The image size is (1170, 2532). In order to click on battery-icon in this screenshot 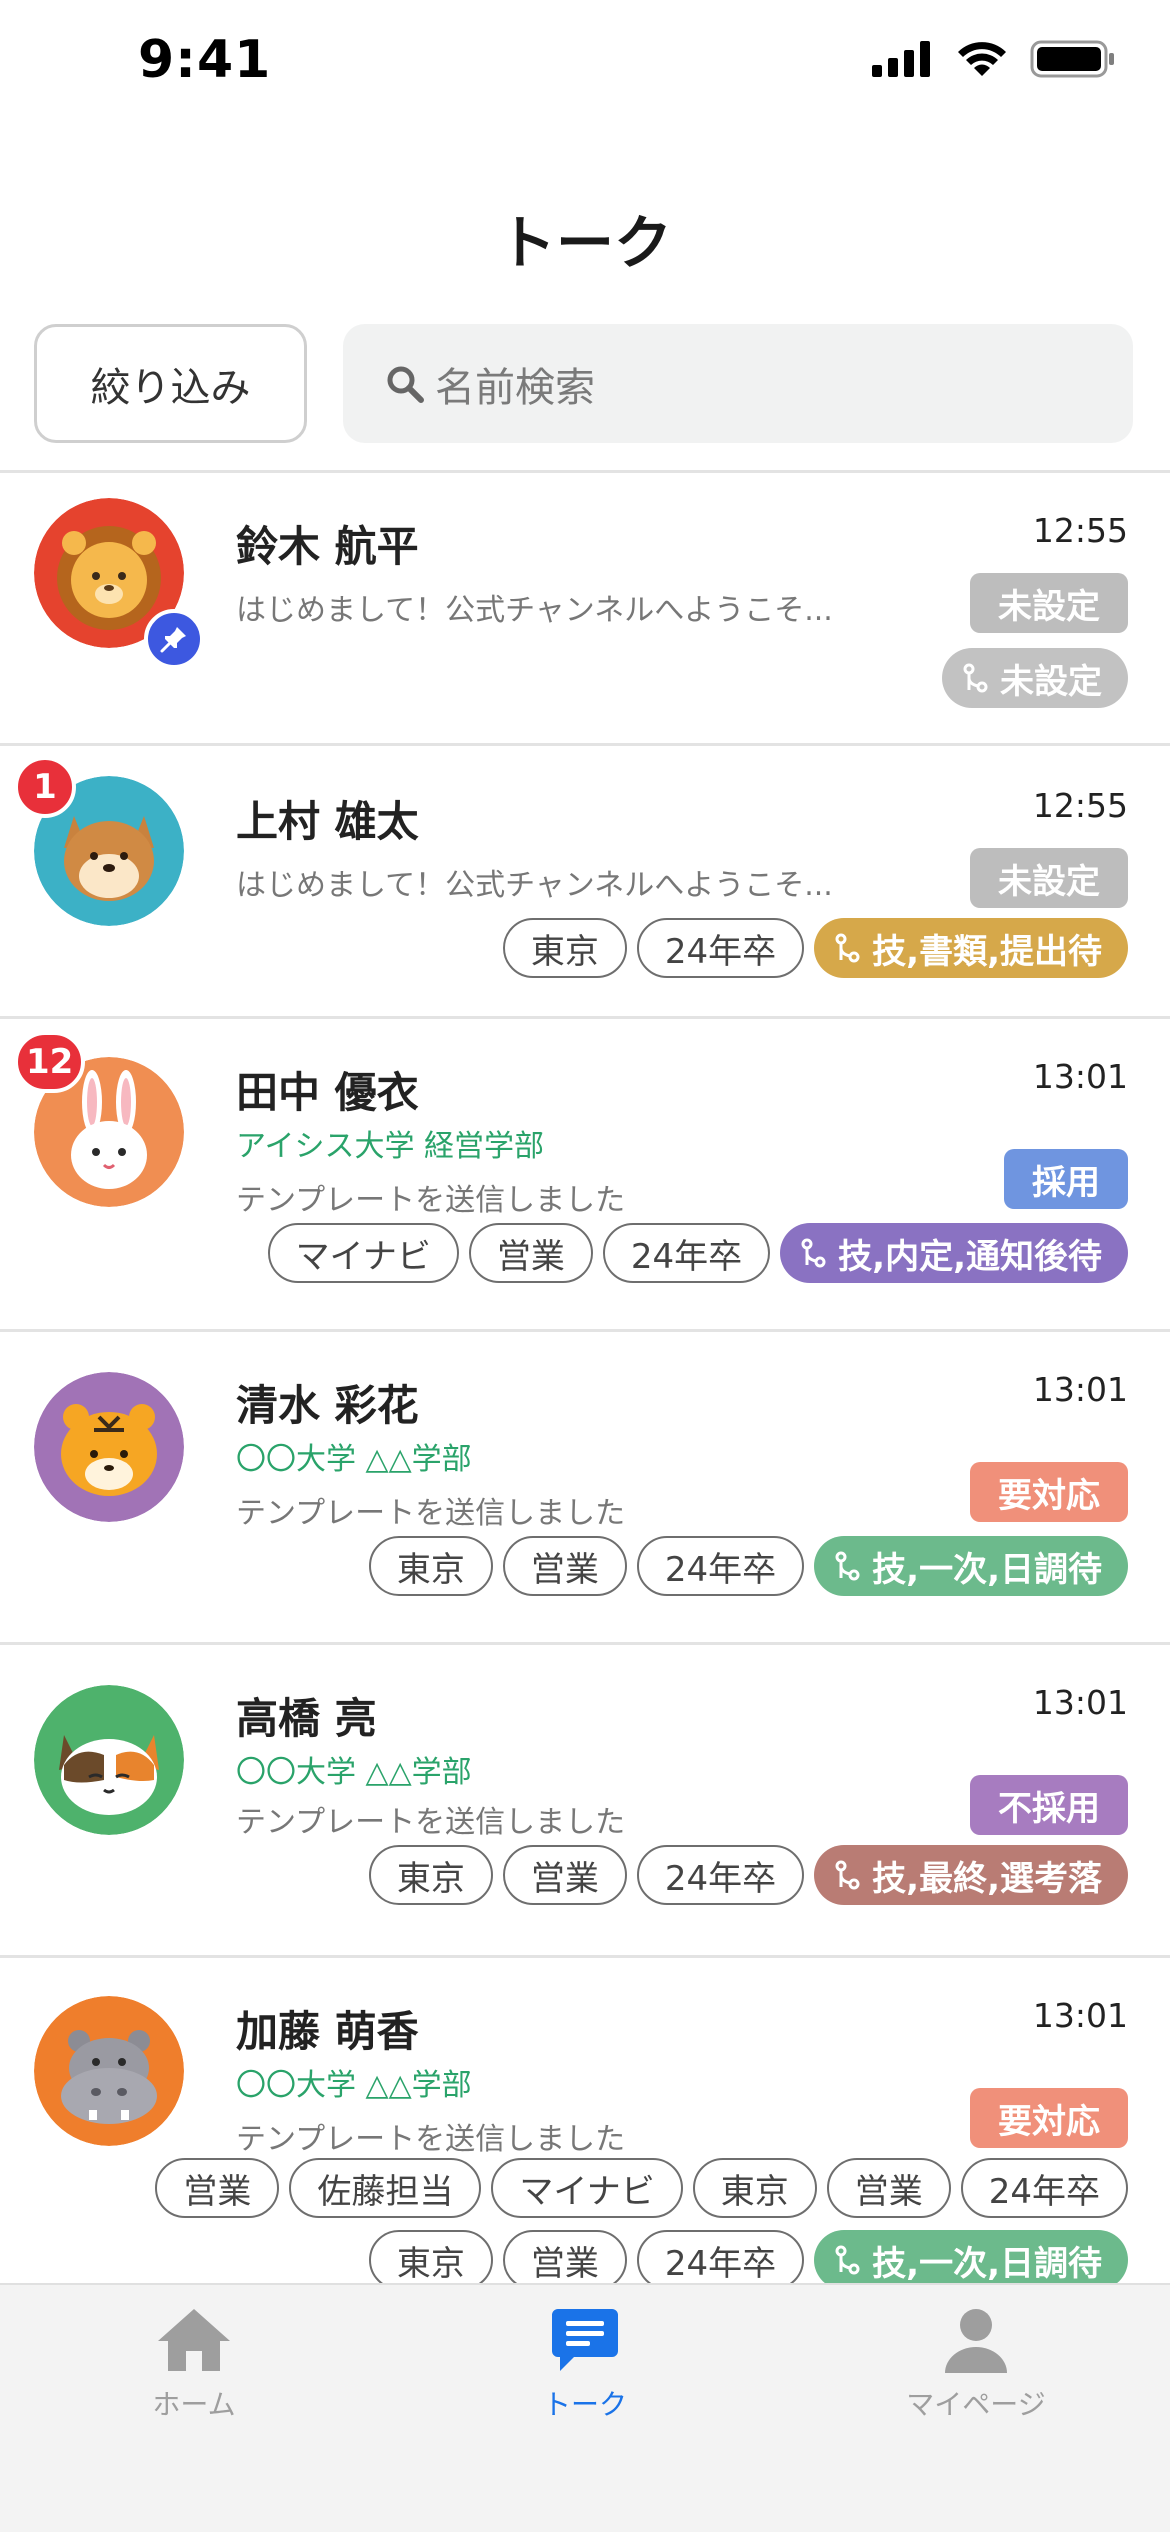, I will do `click(1072, 59)`.